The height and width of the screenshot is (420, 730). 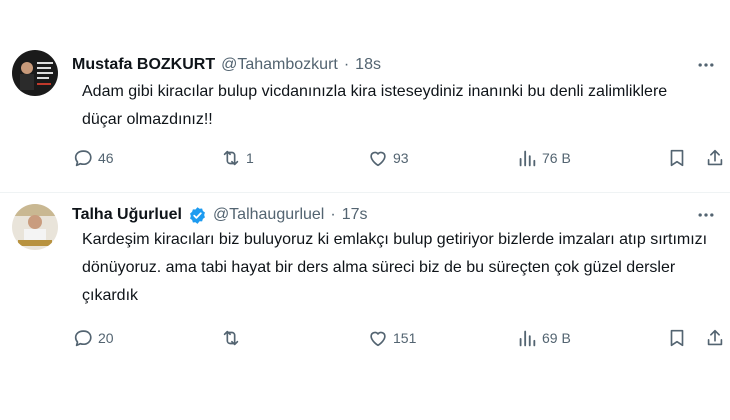 I want to click on like-button: 93, so click(x=388, y=158).